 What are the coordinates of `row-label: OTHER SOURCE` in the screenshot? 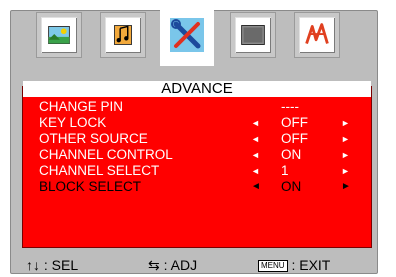 It's located at (93, 138).